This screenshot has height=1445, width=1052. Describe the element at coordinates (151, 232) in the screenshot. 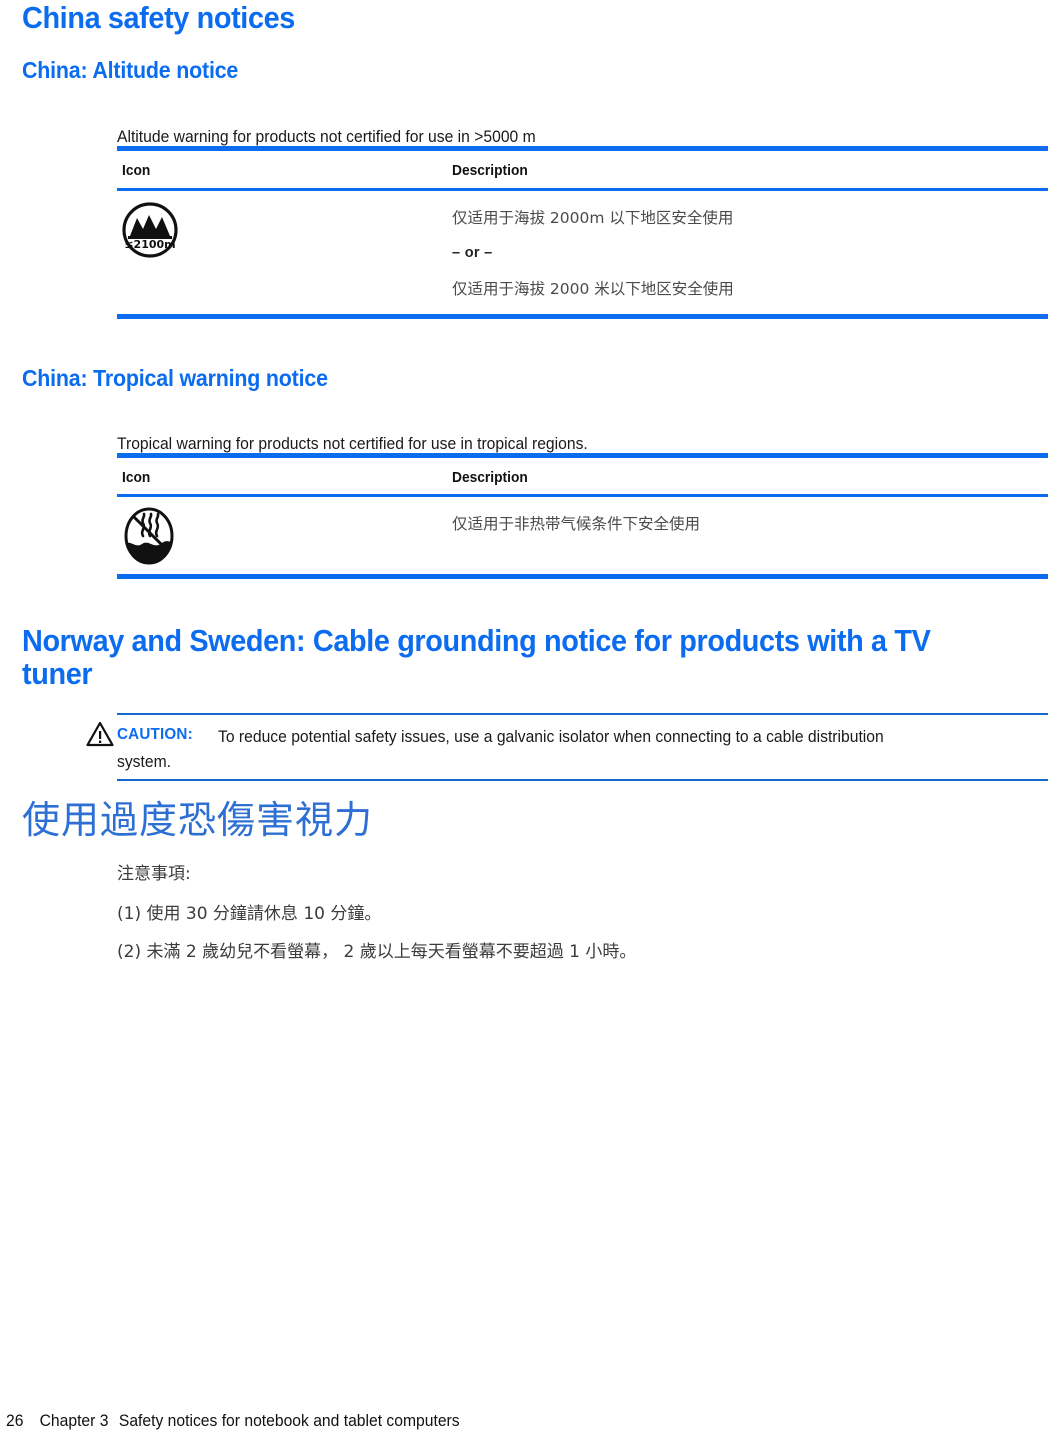

I see `altitude-limit-2100m-icon: ≤2100m` at that location.